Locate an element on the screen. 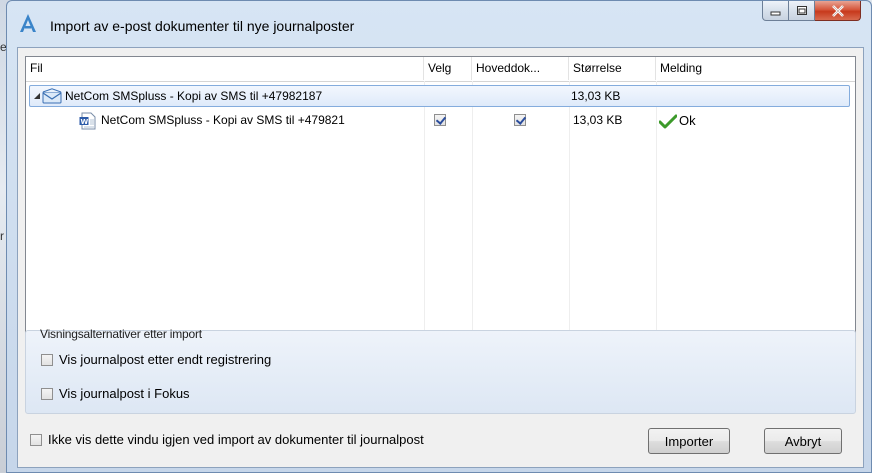  velg-checkbox is located at coordinates (440, 120).